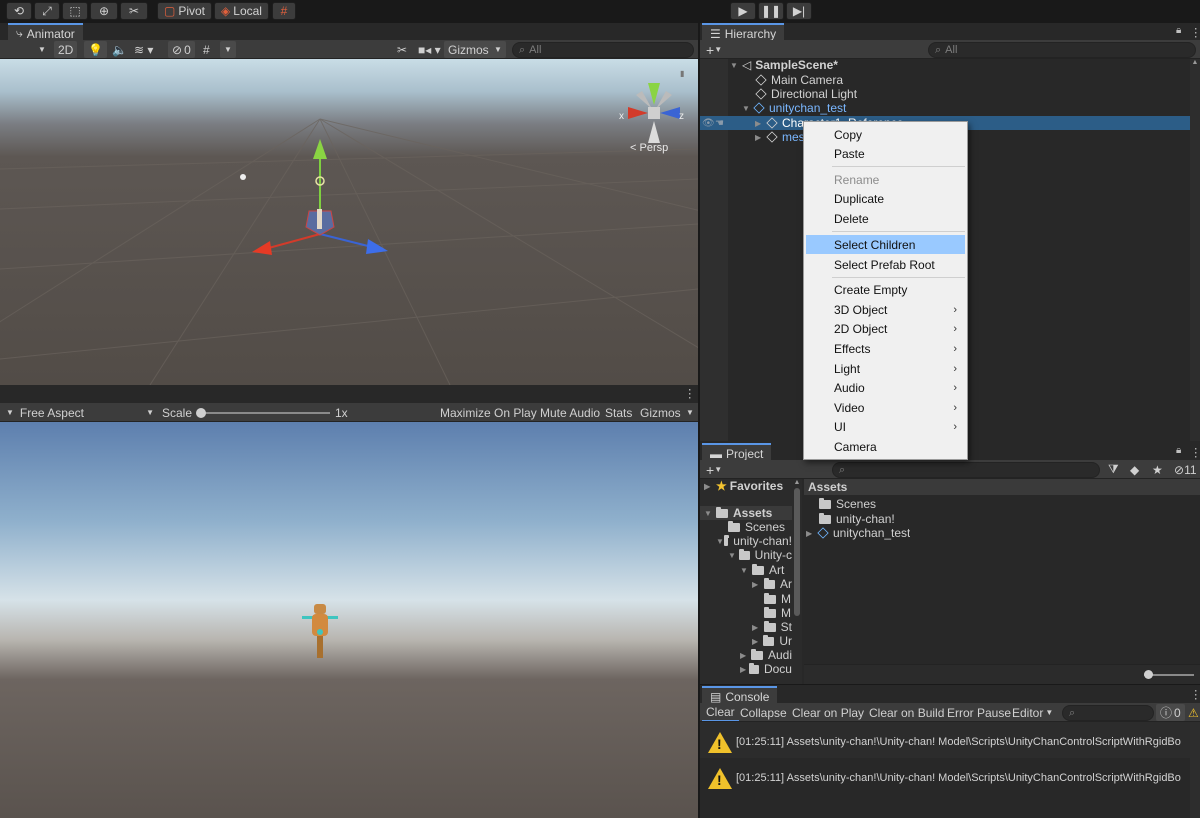 This screenshot has width=1200, height=818. I want to click on gizmos-button: Gizmos, so click(468, 49).